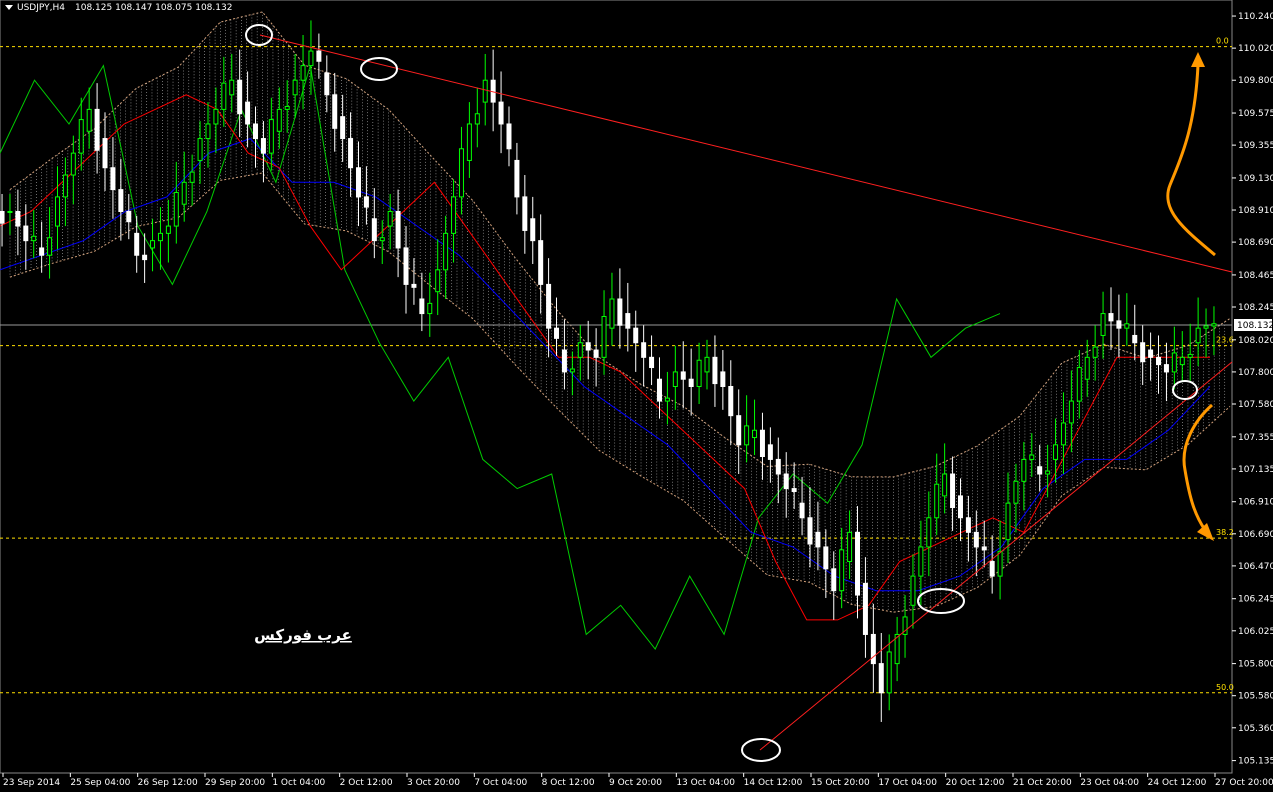 Image resolution: width=1273 pixels, height=792 pixels. What do you see at coordinates (1109, 783) in the screenshot?
I see `x-tick-label: 23 Oct 04:00` at bounding box center [1109, 783].